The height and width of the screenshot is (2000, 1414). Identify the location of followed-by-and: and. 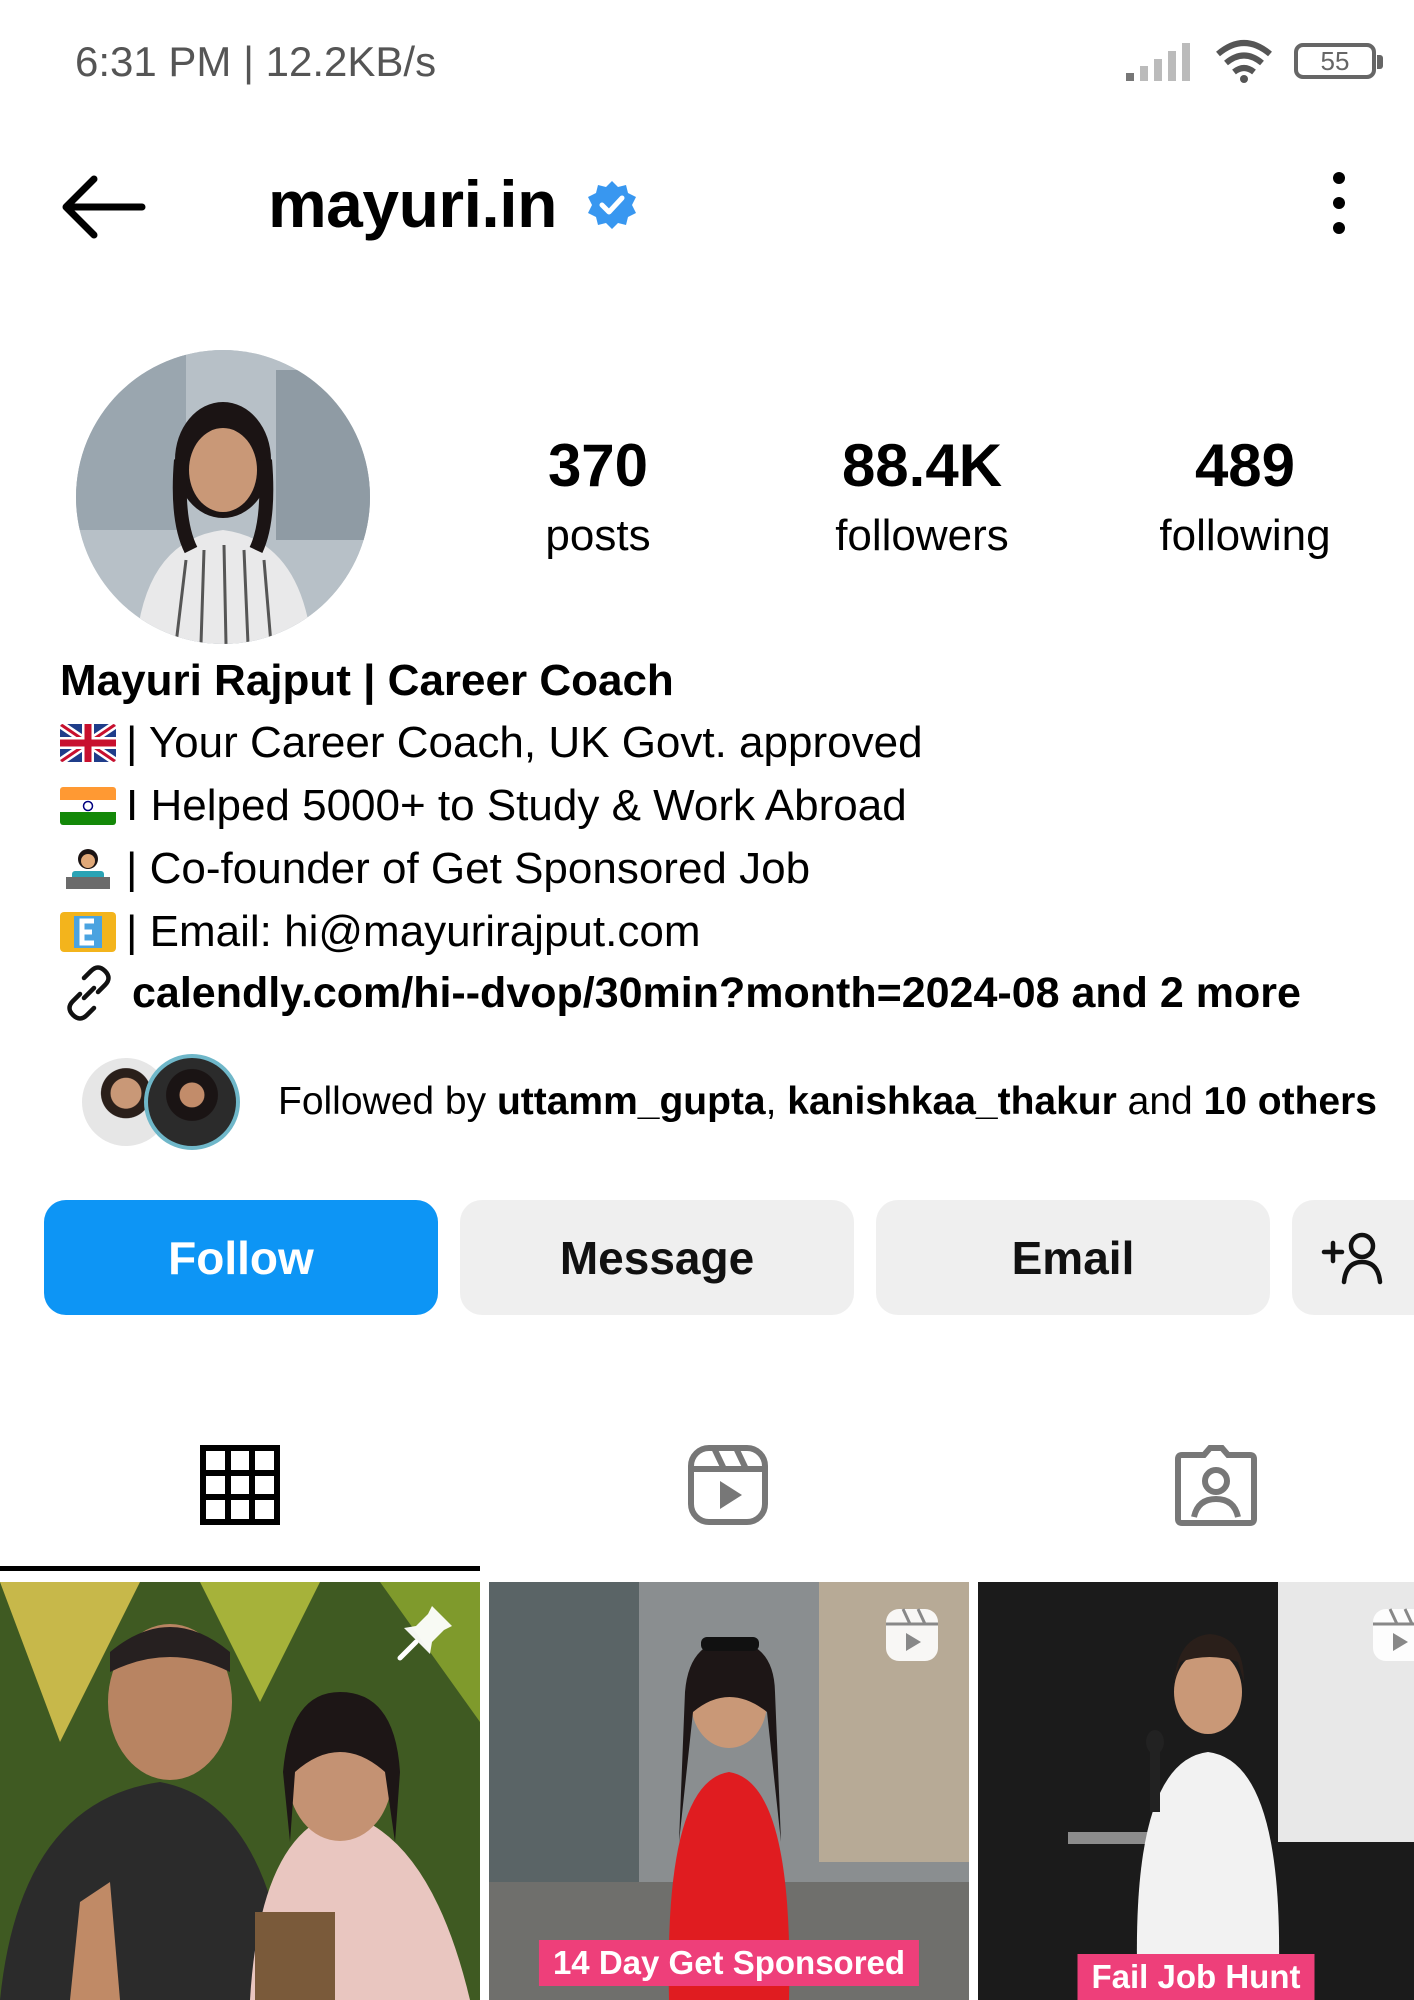
(1160, 1101).